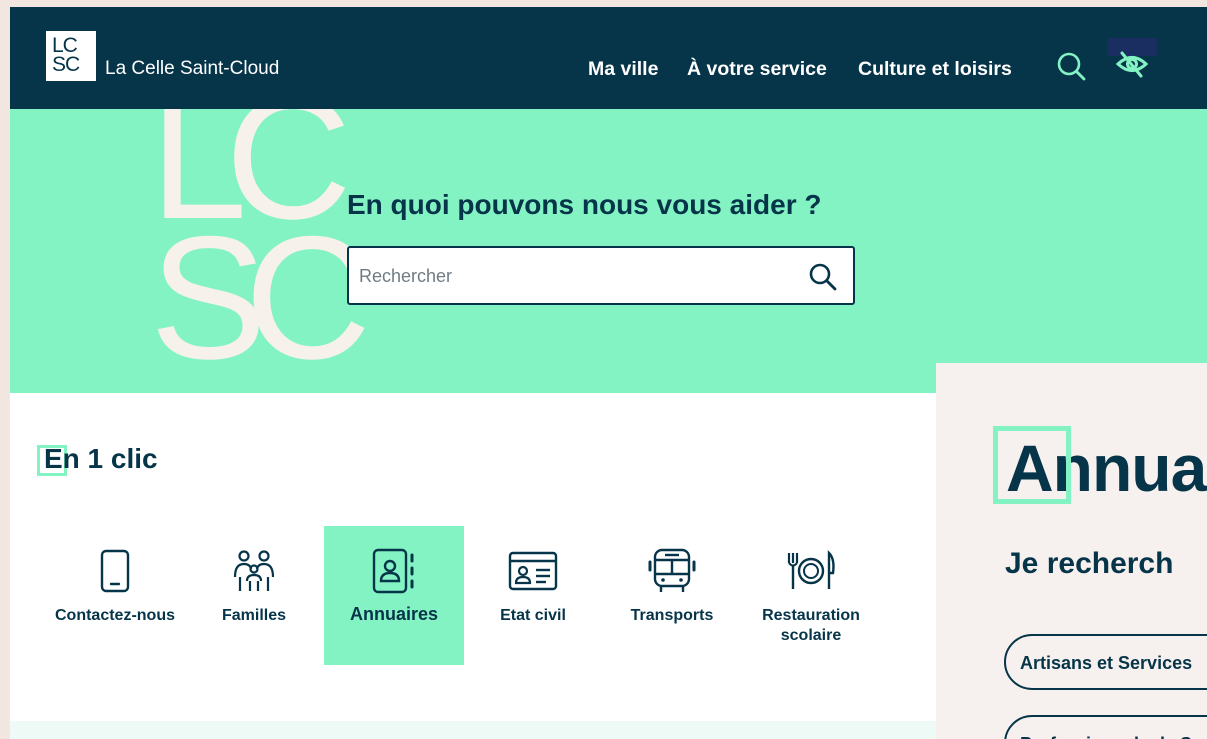 Image resolution: width=1207 pixels, height=739 pixels. I want to click on phone-icon, so click(115, 571).